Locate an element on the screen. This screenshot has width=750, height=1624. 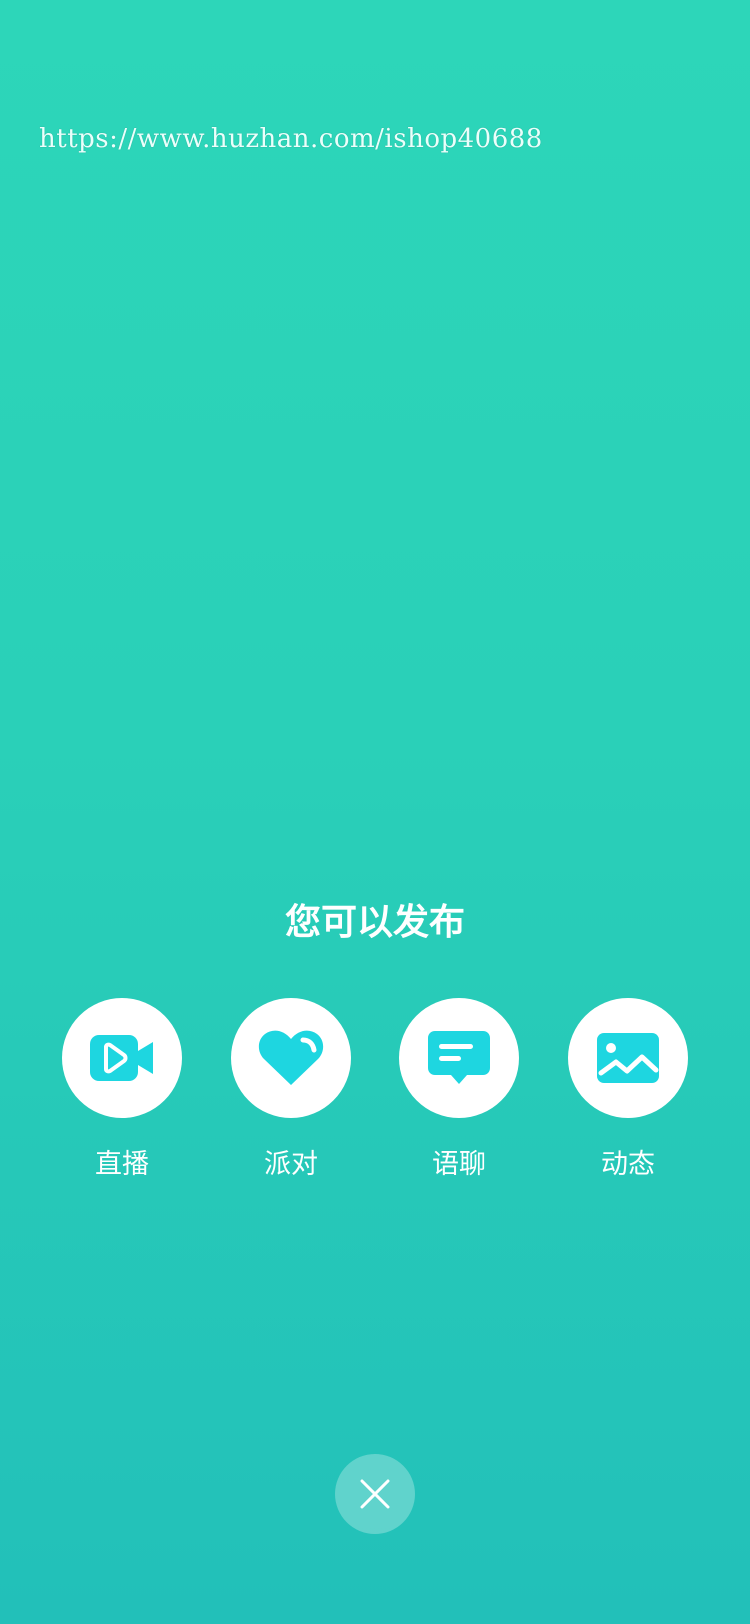
option-voice-chat-label: 语聊 is located at coordinates (459, 1164).